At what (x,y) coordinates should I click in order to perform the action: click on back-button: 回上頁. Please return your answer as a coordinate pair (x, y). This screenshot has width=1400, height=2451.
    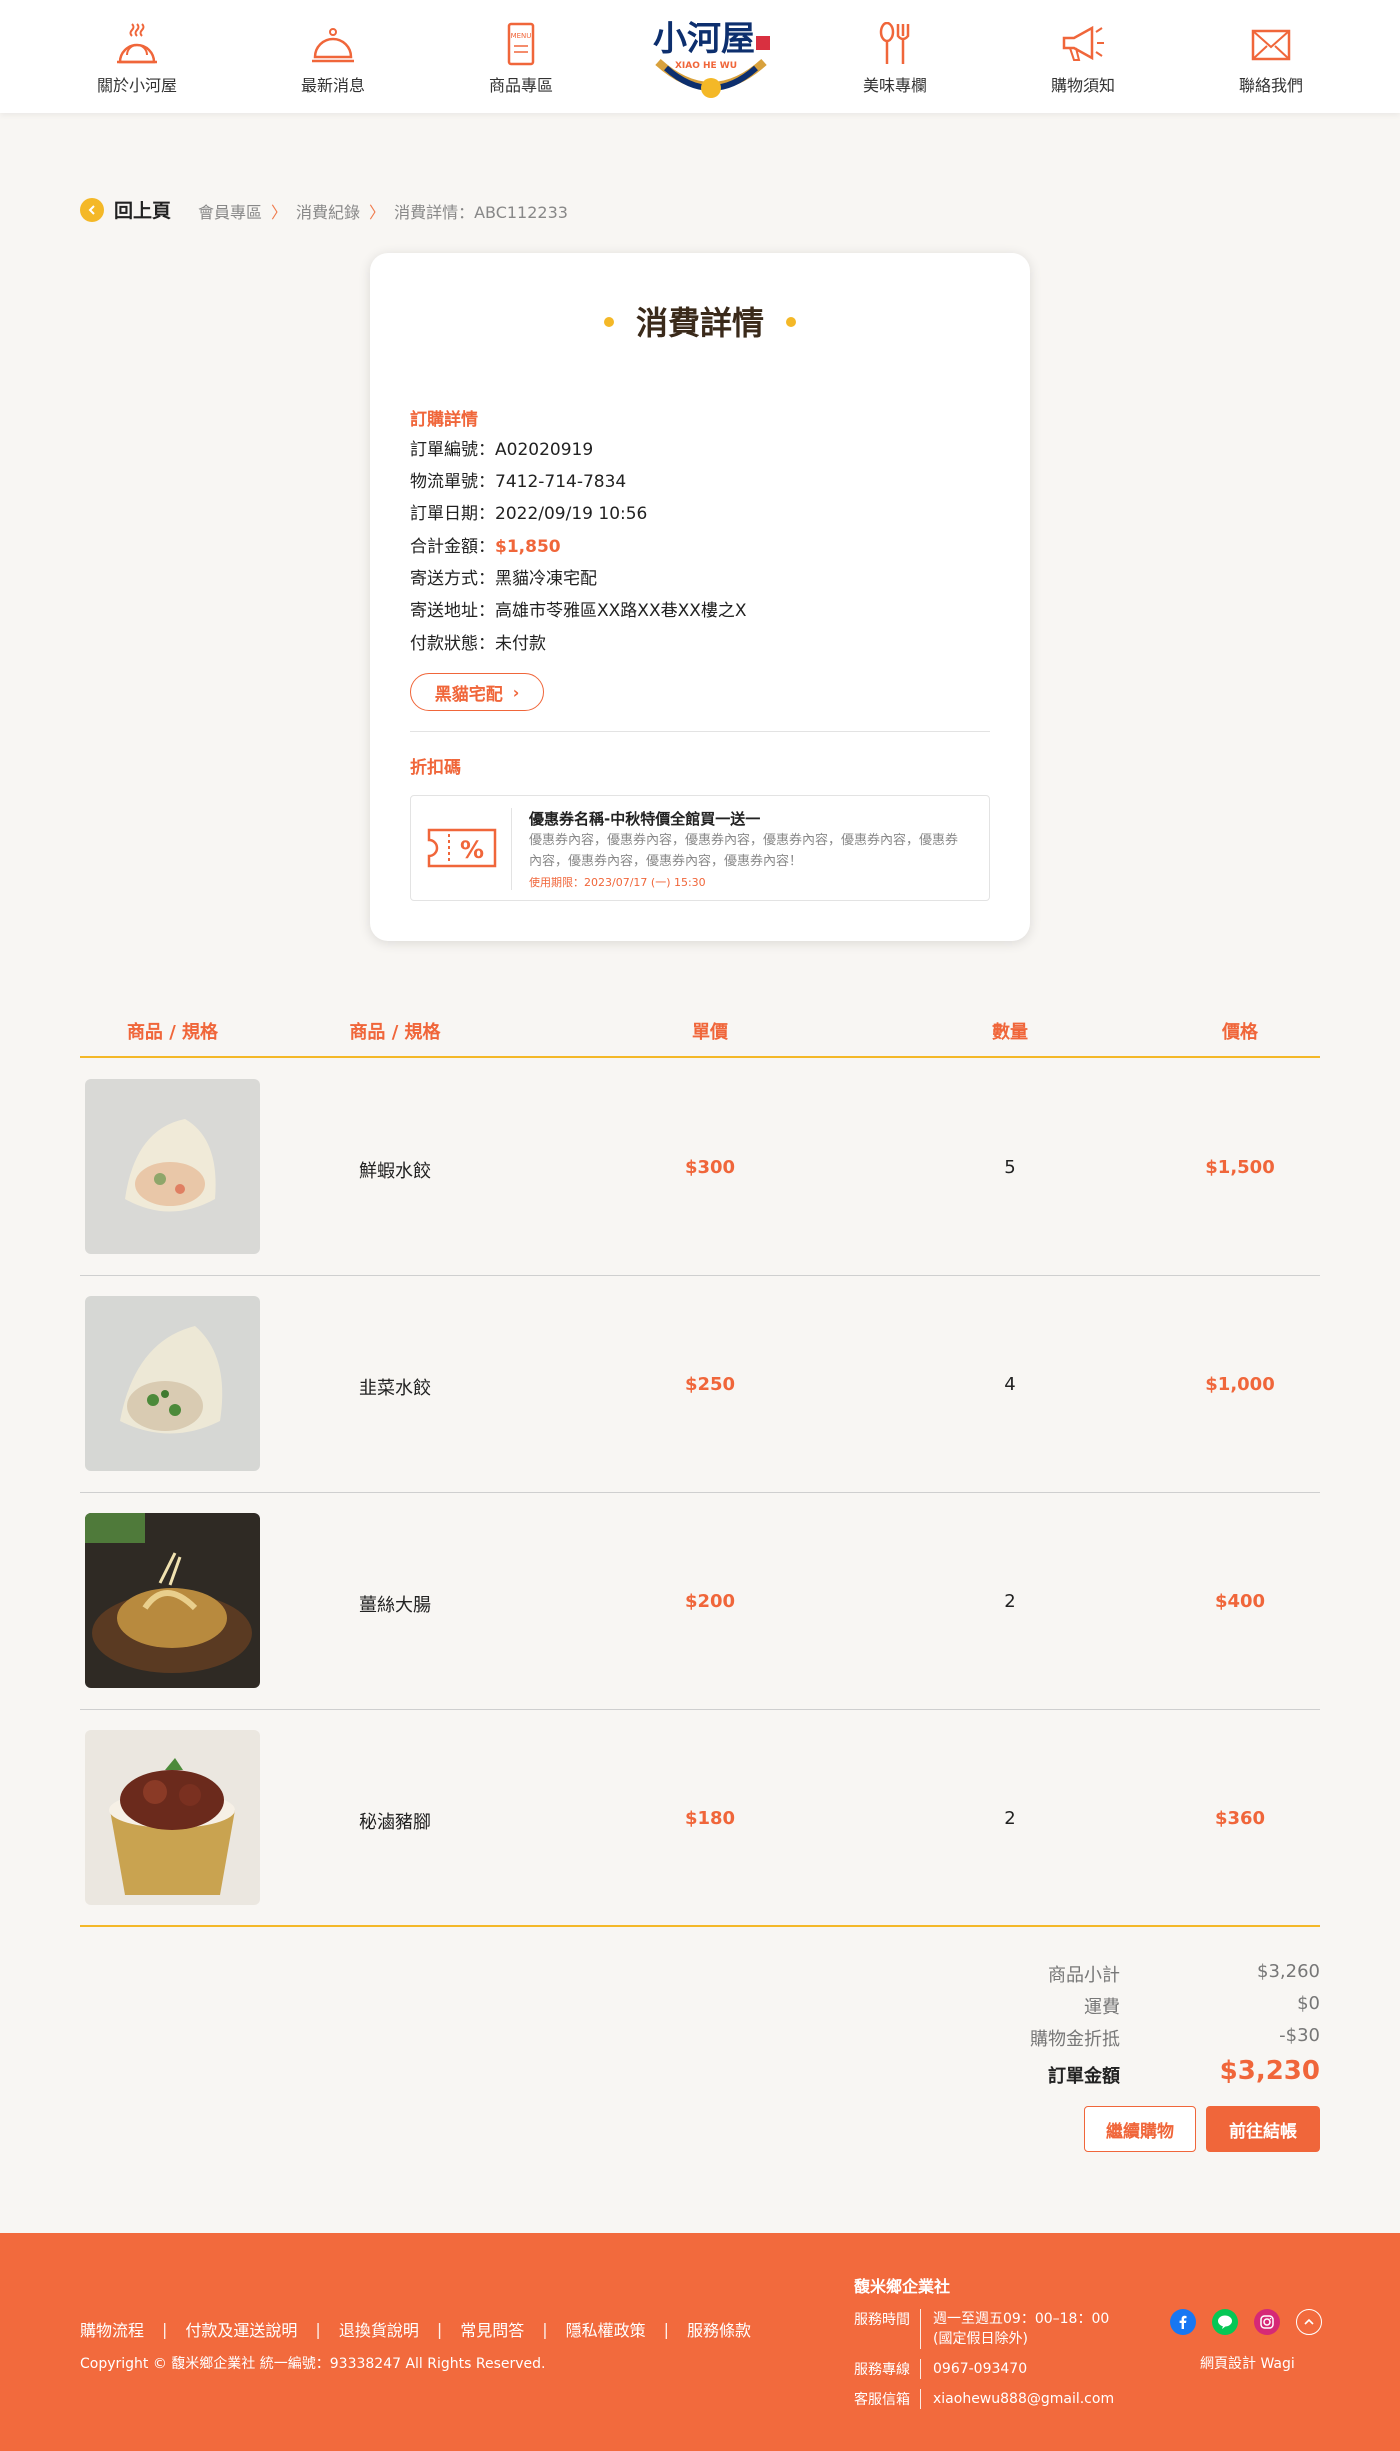
    Looking at the image, I should click on (125, 209).